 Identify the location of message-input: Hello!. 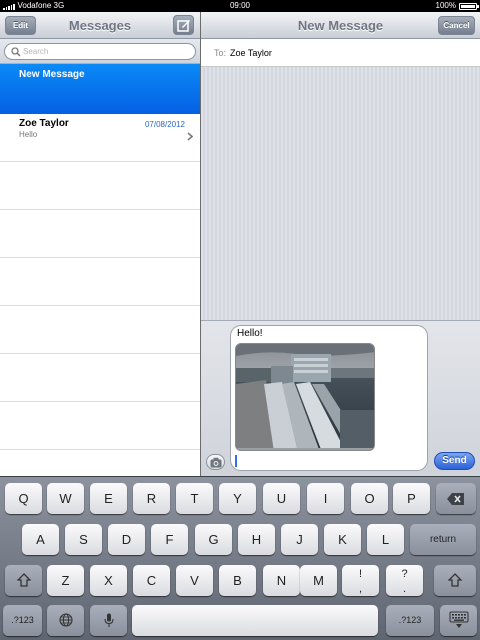
(329, 398).